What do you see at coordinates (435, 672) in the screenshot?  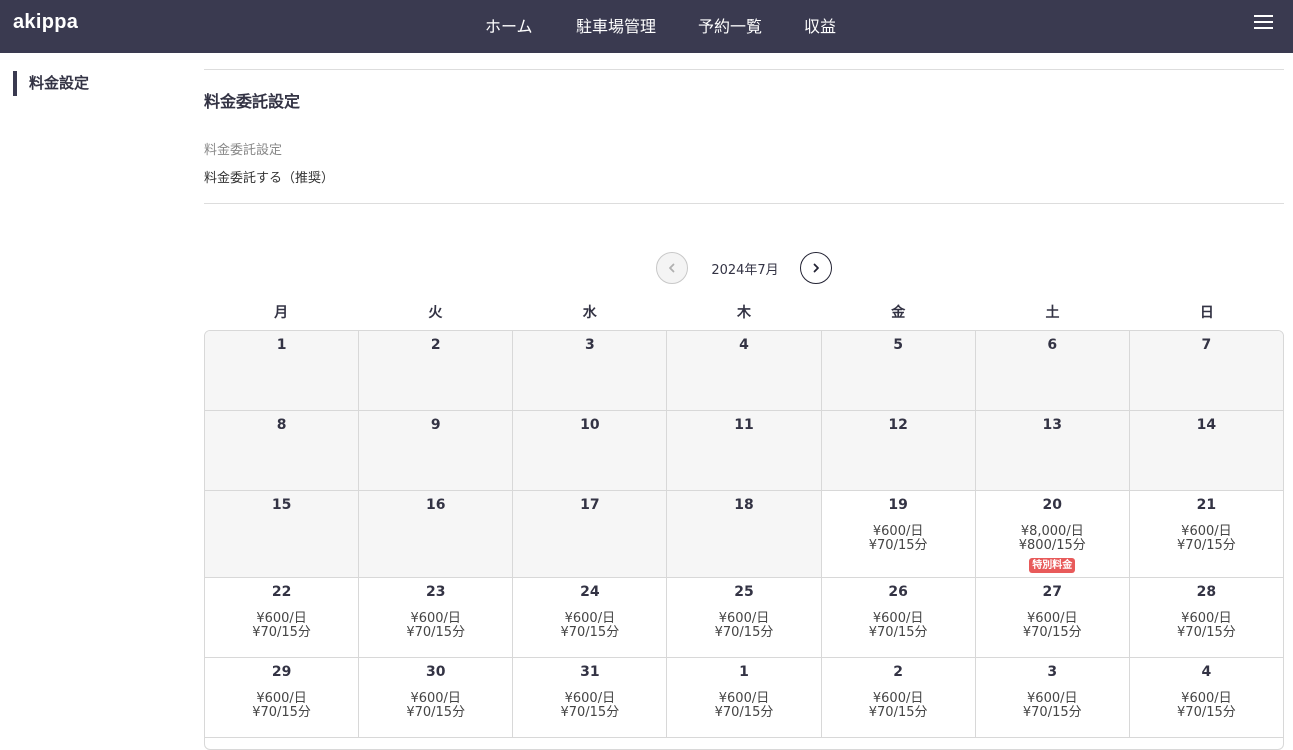 I see `day-number: 30` at bounding box center [435, 672].